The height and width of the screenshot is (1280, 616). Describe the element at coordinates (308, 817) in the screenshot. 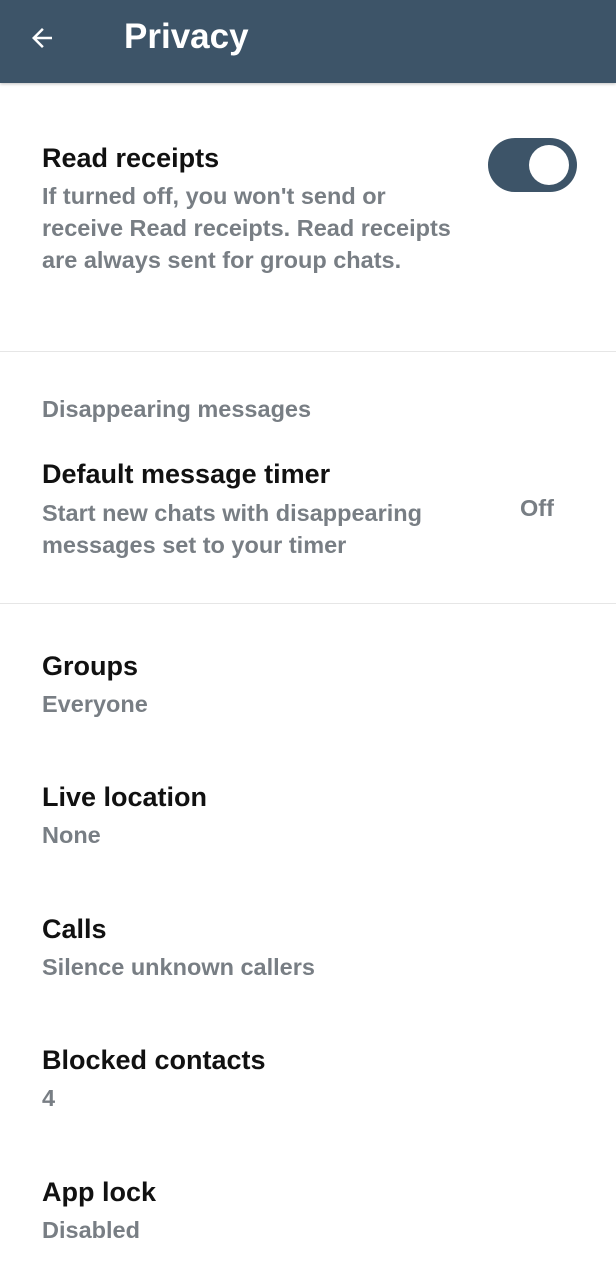

I see `live-location-row` at that location.